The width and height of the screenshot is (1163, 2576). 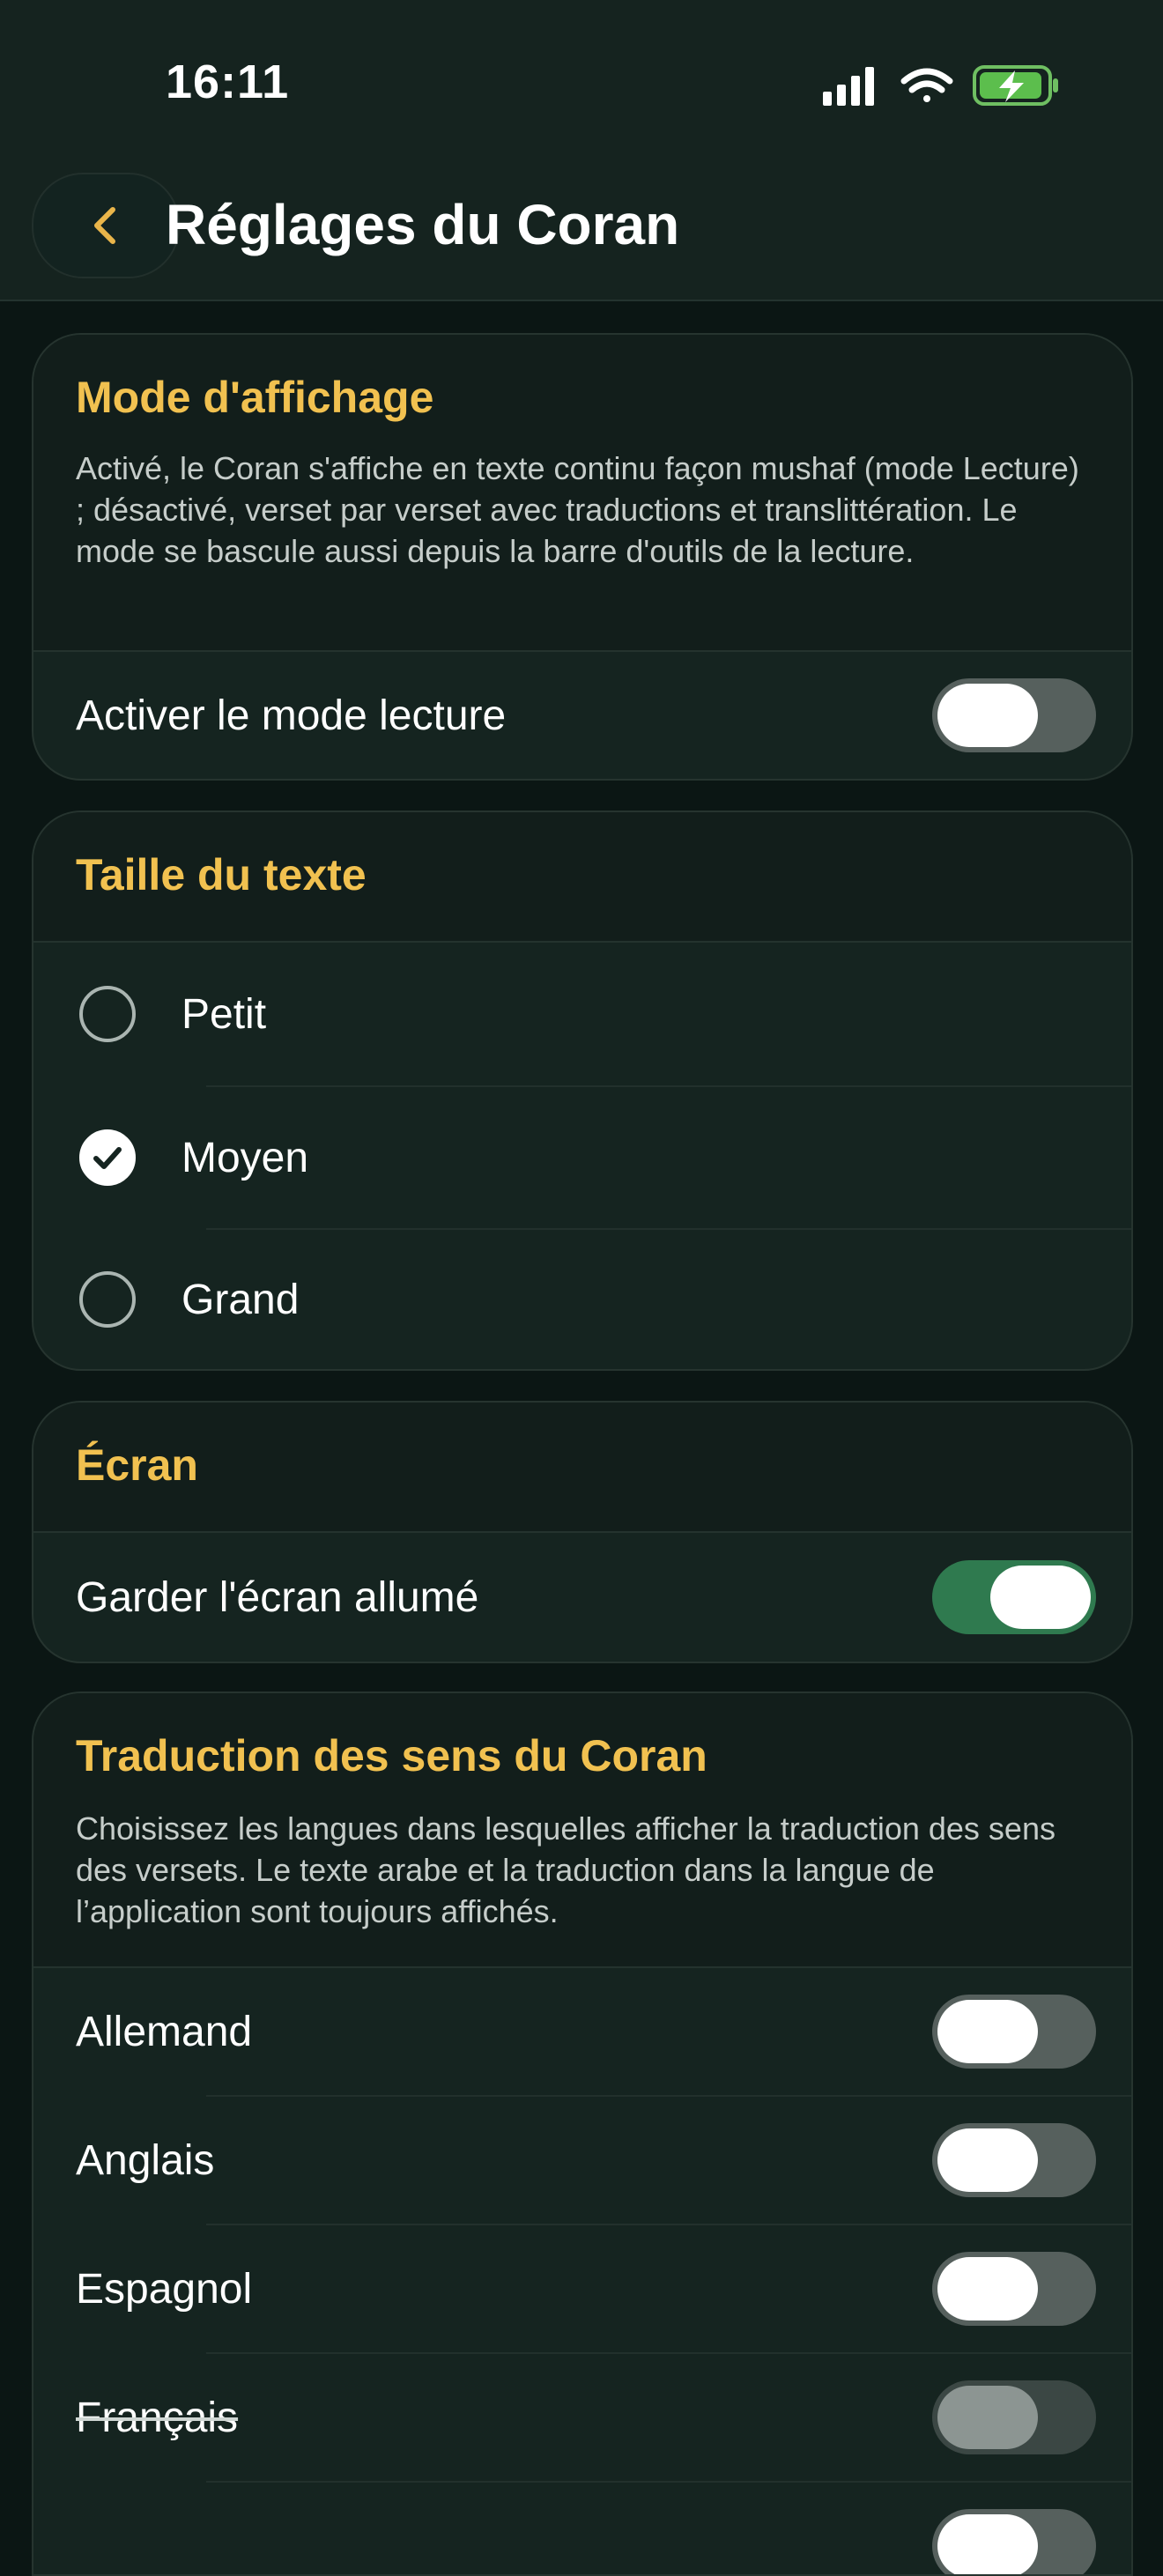 I want to click on screen-title: Écran, so click(x=137, y=1465).